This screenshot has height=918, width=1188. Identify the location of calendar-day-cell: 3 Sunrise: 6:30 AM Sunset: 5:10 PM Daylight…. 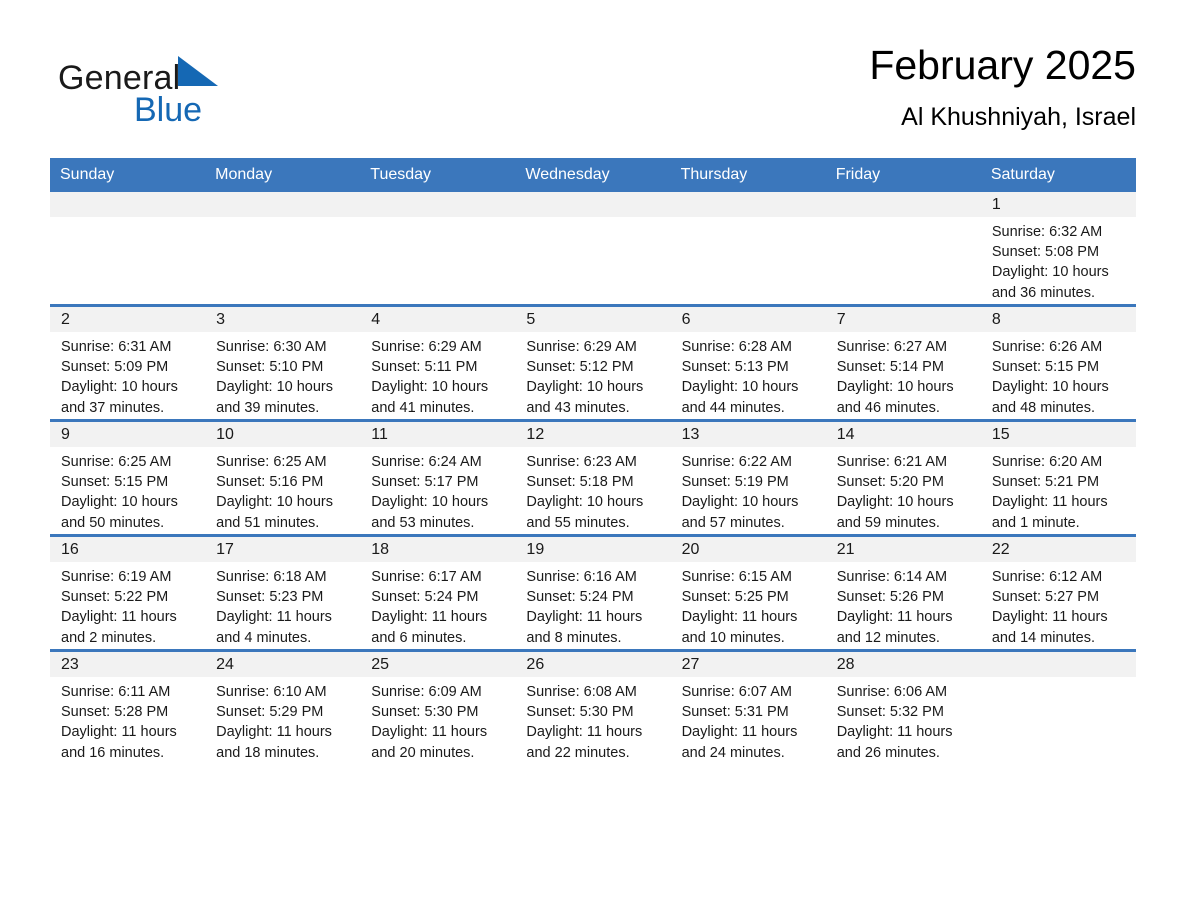
(283, 362).